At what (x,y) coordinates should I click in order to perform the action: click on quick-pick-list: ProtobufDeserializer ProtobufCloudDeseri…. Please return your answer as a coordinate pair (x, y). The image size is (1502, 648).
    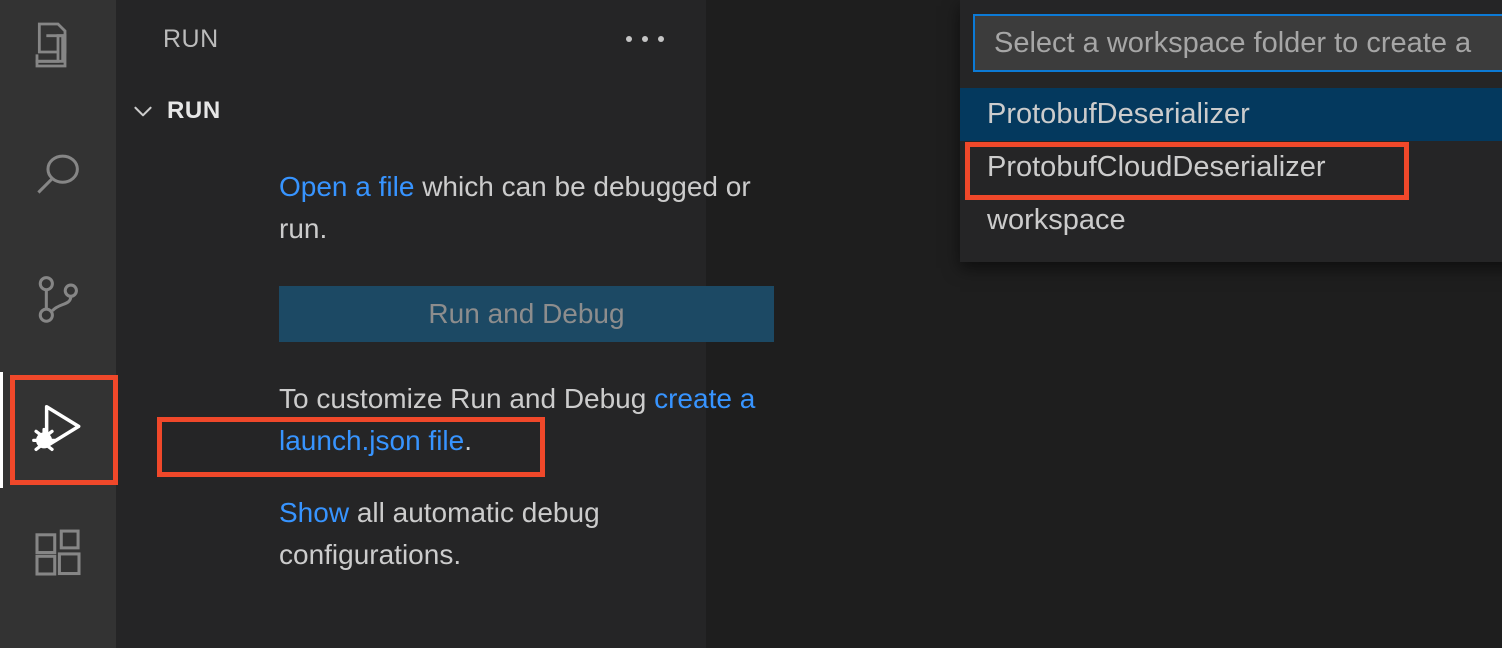
    Looking at the image, I should click on (1231, 167).